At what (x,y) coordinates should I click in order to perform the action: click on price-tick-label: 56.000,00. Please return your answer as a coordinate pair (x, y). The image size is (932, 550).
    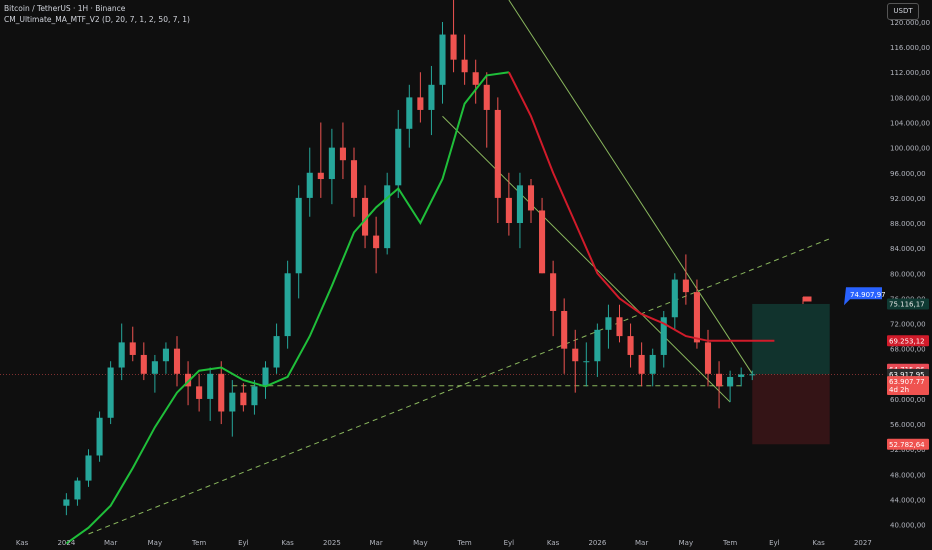
    Looking at the image, I should click on (908, 425).